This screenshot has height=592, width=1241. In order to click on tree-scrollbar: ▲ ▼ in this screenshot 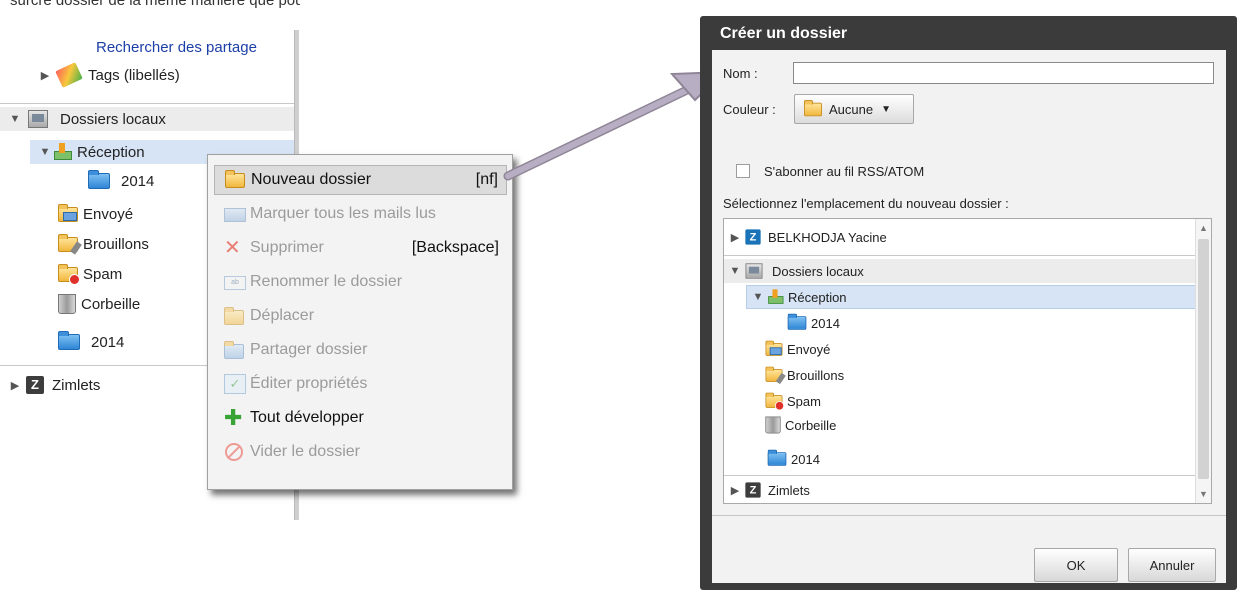, I will do `click(1203, 361)`.